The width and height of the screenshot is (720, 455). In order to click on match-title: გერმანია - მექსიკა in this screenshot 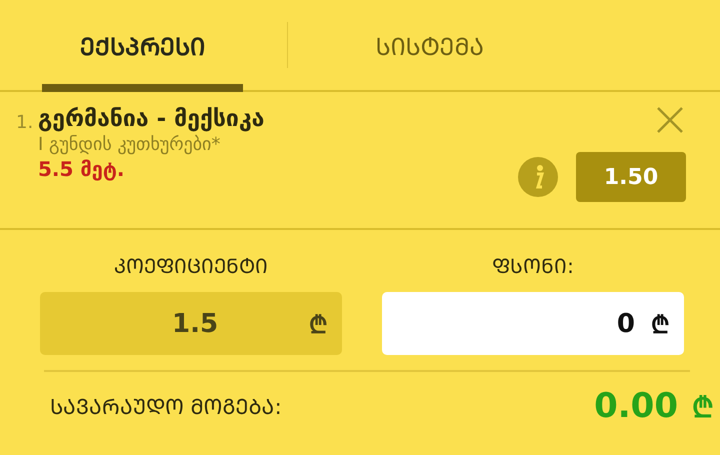, I will do `click(152, 119)`.